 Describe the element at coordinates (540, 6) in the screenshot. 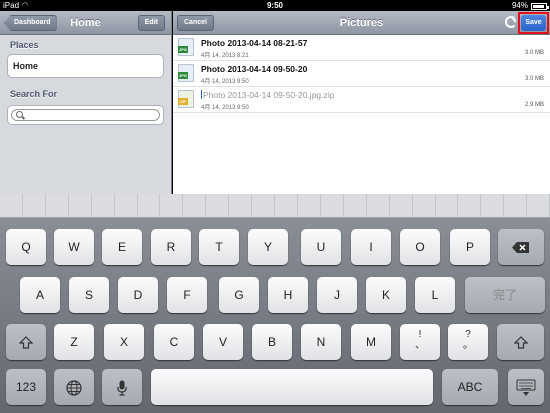

I see `battery-icon` at that location.